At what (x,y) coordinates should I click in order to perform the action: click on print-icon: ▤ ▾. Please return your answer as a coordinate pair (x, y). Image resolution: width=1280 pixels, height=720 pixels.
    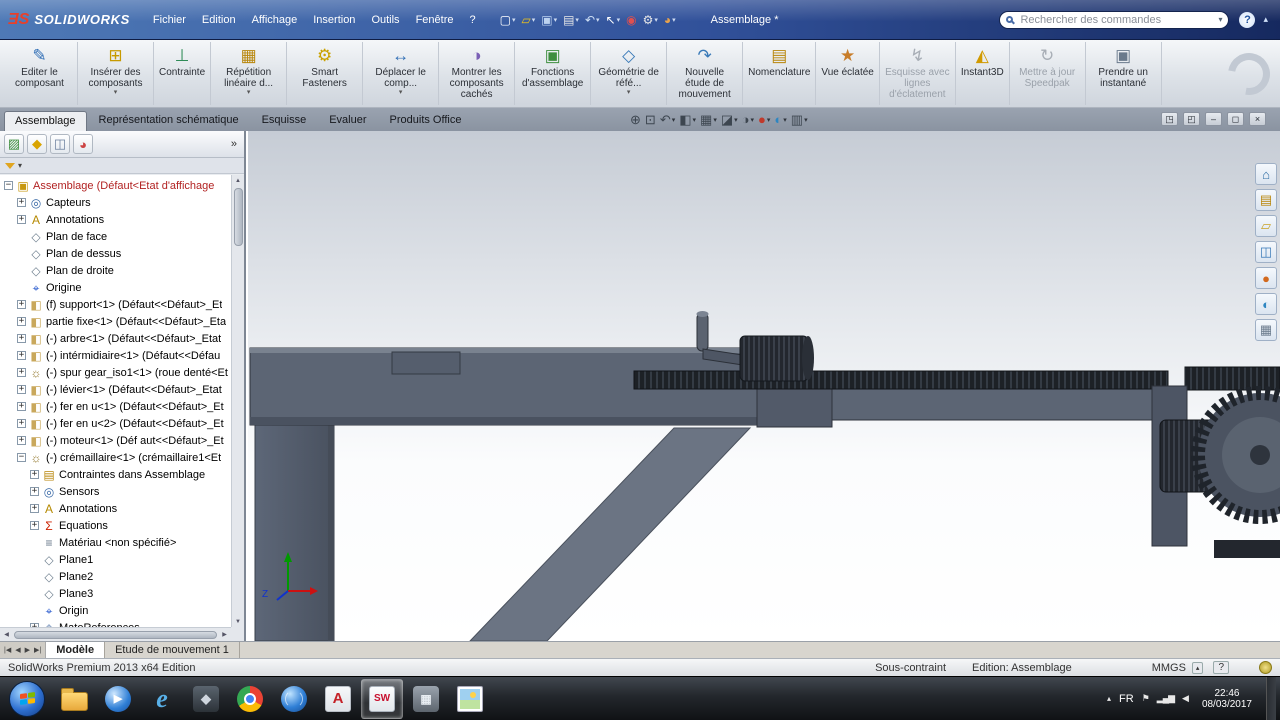
    Looking at the image, I should click on (571, 20).